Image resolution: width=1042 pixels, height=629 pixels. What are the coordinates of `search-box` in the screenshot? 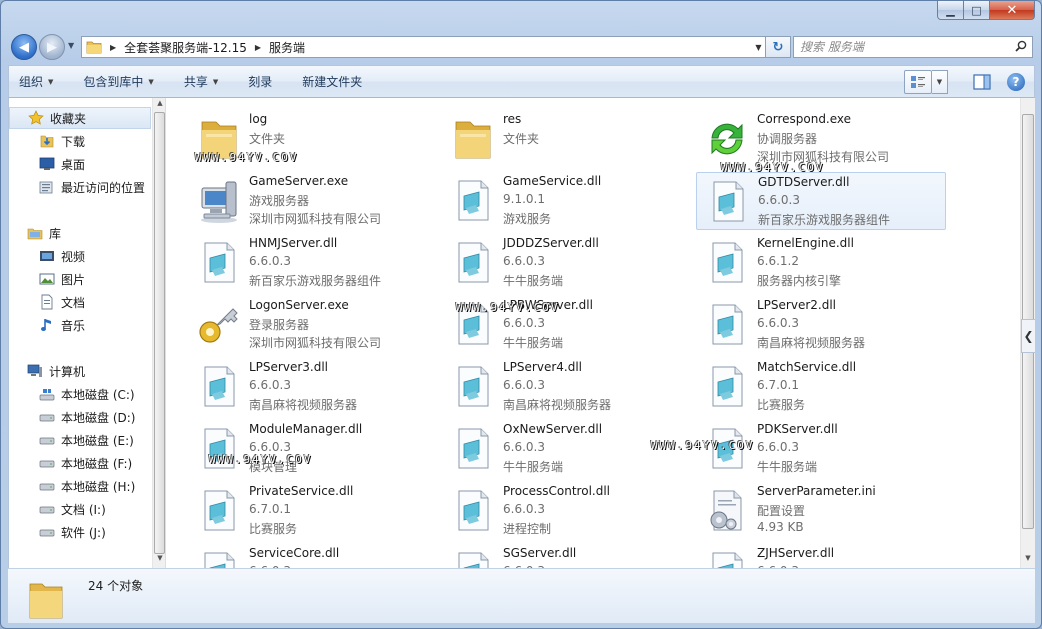 It's located at (913, 47).